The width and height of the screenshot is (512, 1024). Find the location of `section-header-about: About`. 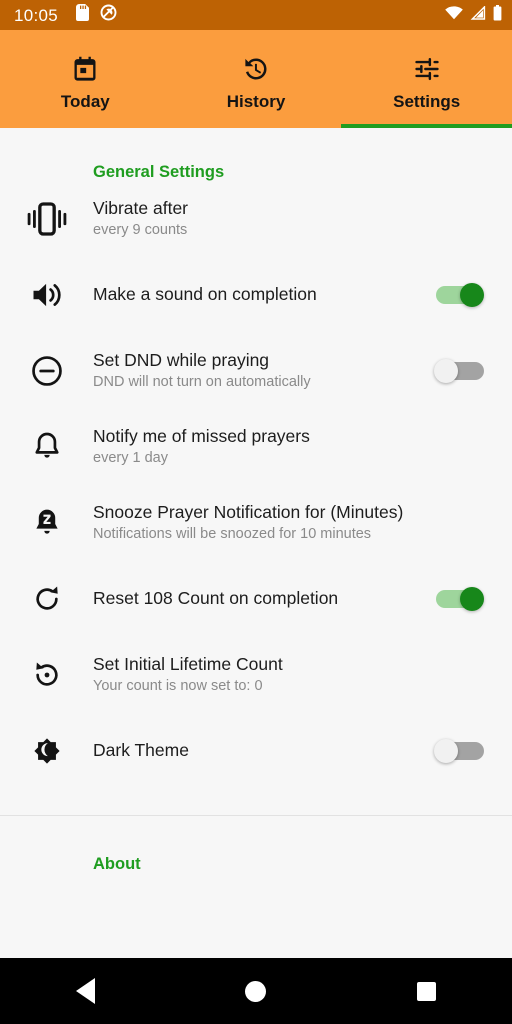

section-header-about: About is located at coordinates (117, 863).